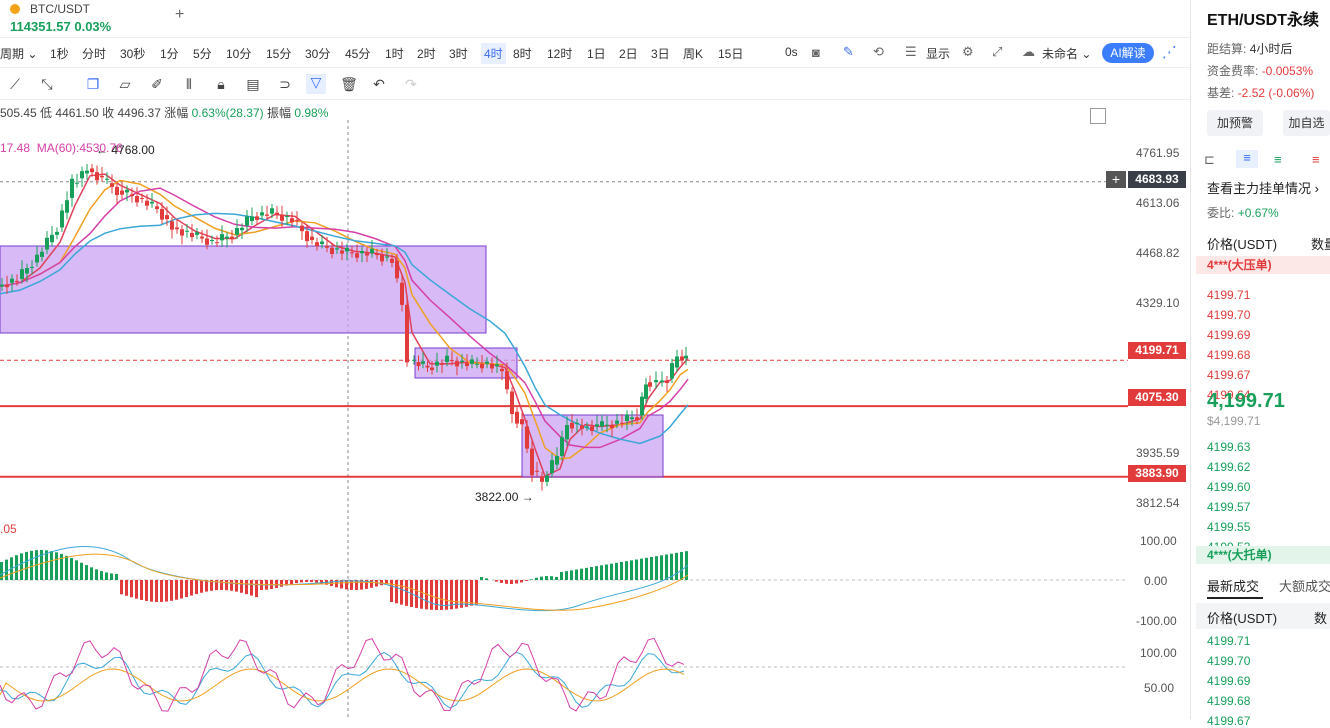 This screenshot has width=1330, height=728. I want to click on ai-analysis-button: AI解读, so click(1128, 53).